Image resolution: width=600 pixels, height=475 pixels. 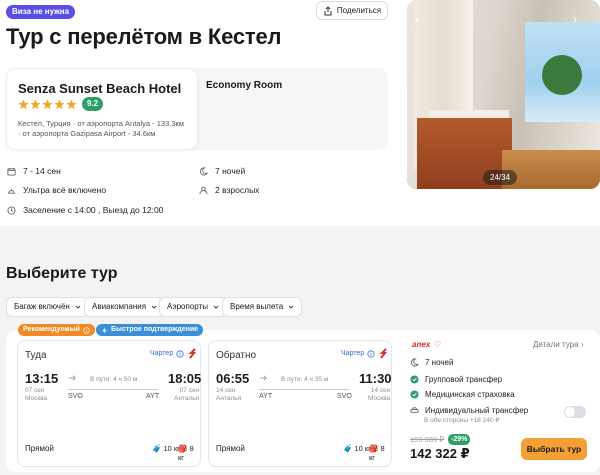 What do you see at coordinates (439, 362) in the screenshot?
I see `offer-nights-text: 7 ночей` at bounding box center [439, 362].